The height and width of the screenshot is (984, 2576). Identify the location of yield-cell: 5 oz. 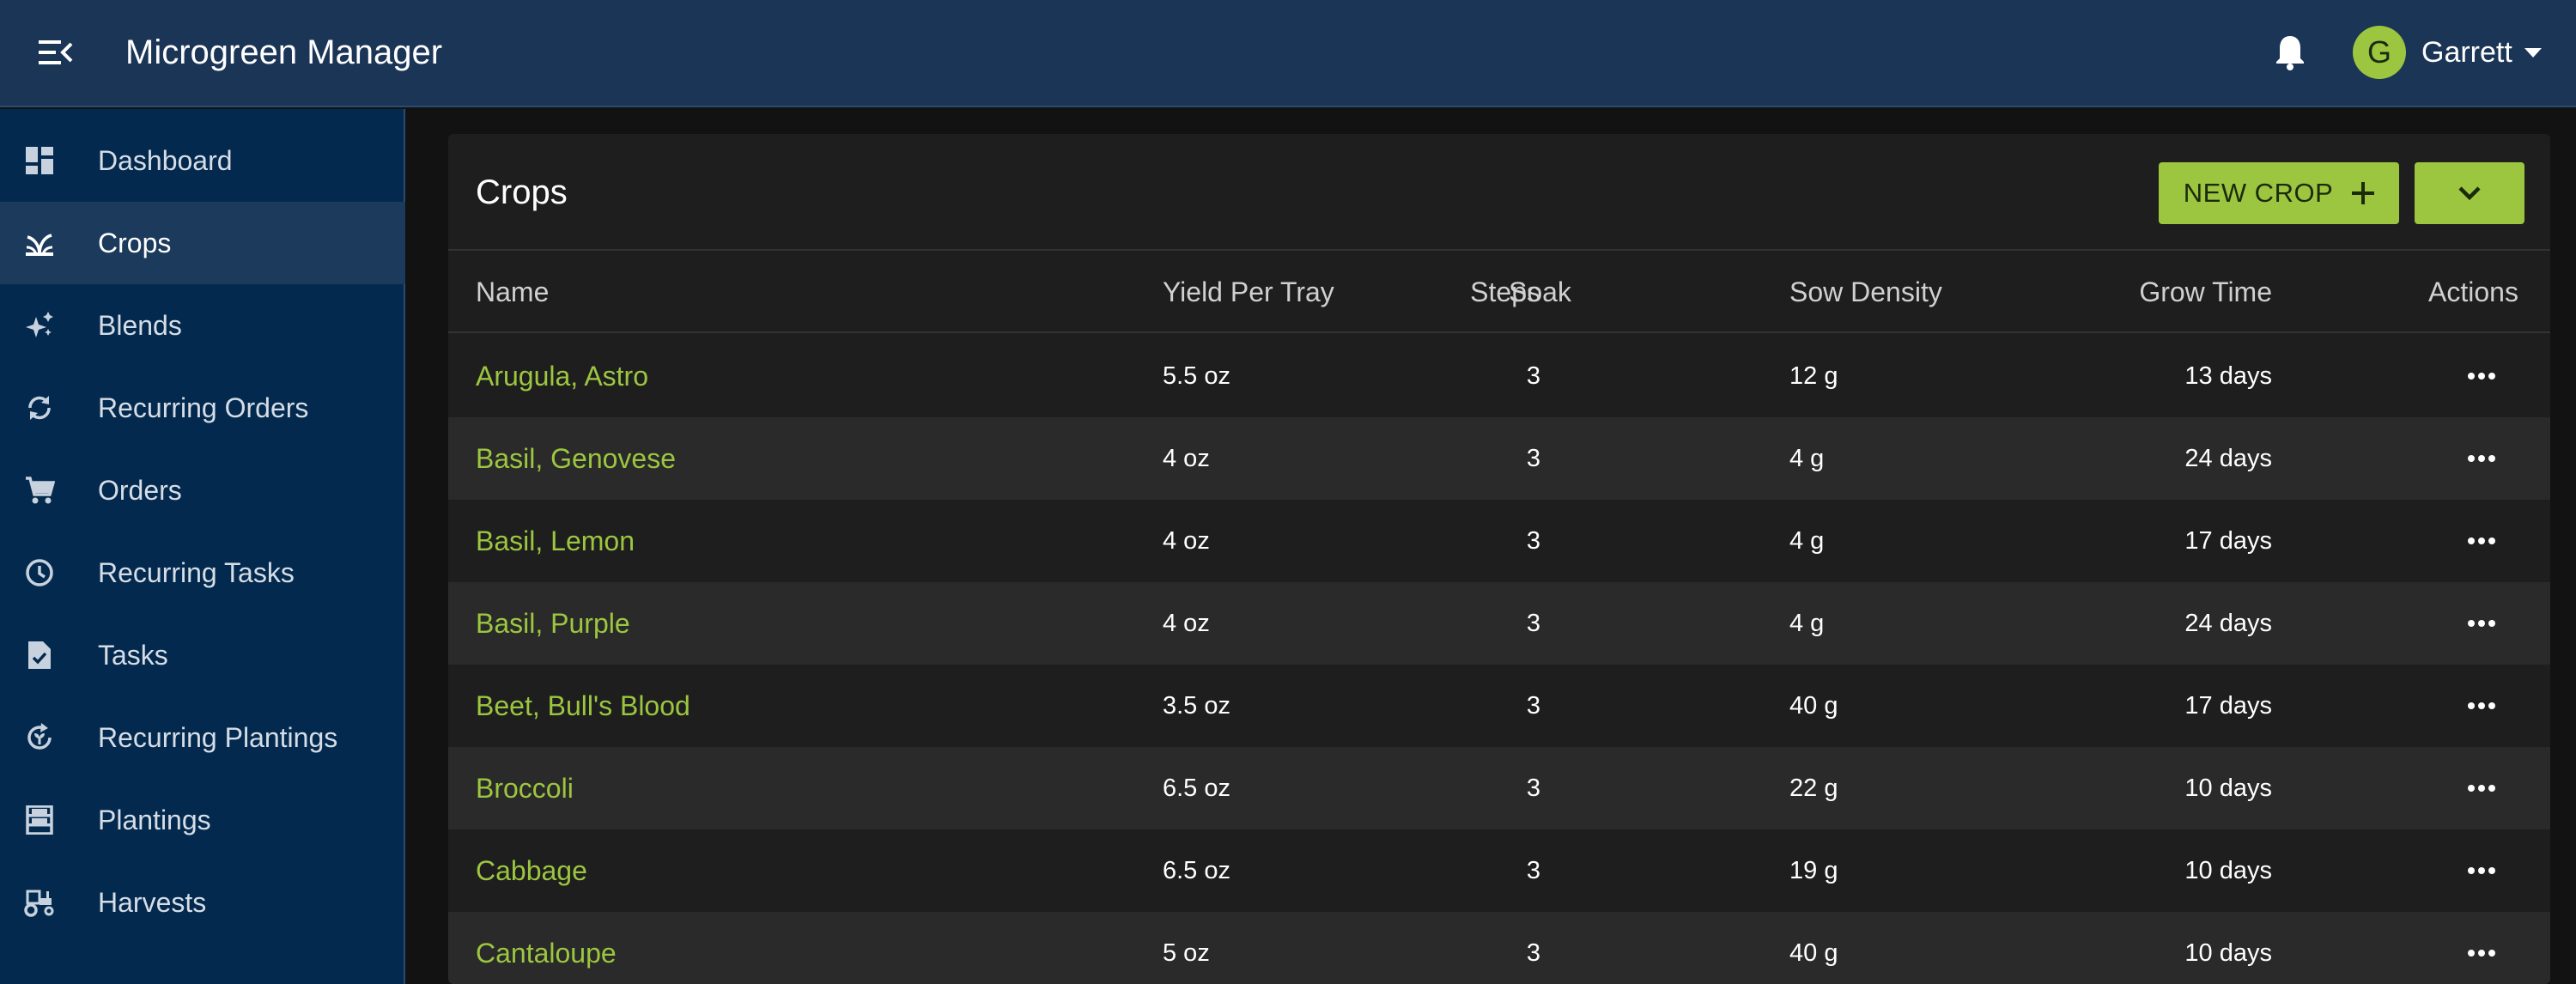
(1186, 953).